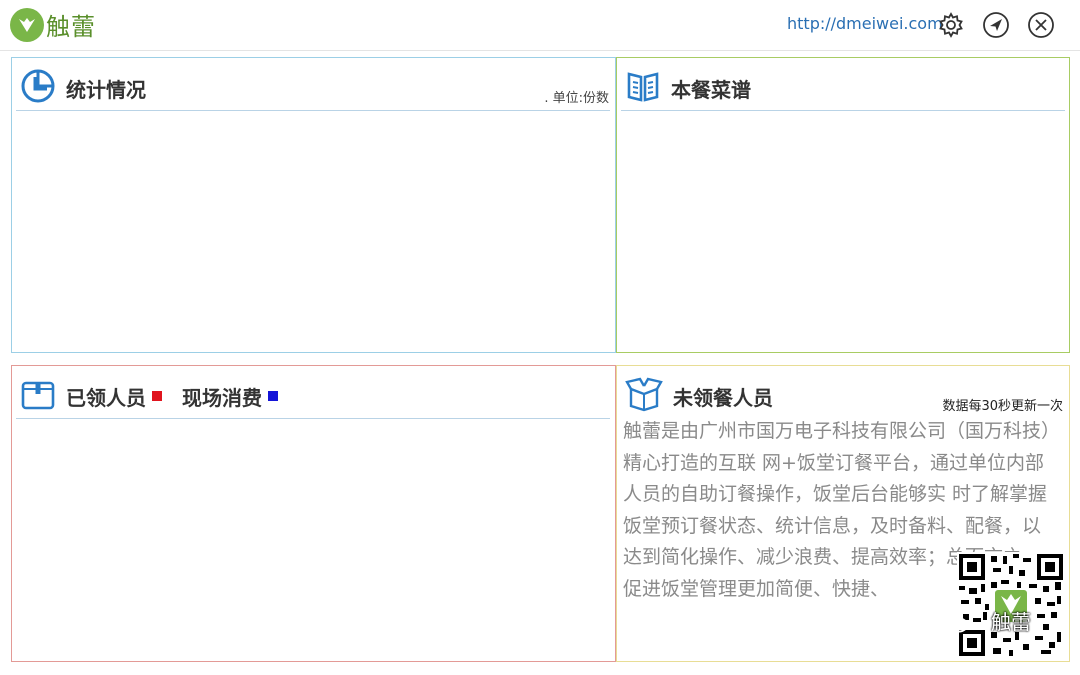 The width and height of the screenshot is (1080, 675). What do you see at coordinates (996, 25) in the screenshot?
I see `navigate-icon` at bounding box center [996, 25].